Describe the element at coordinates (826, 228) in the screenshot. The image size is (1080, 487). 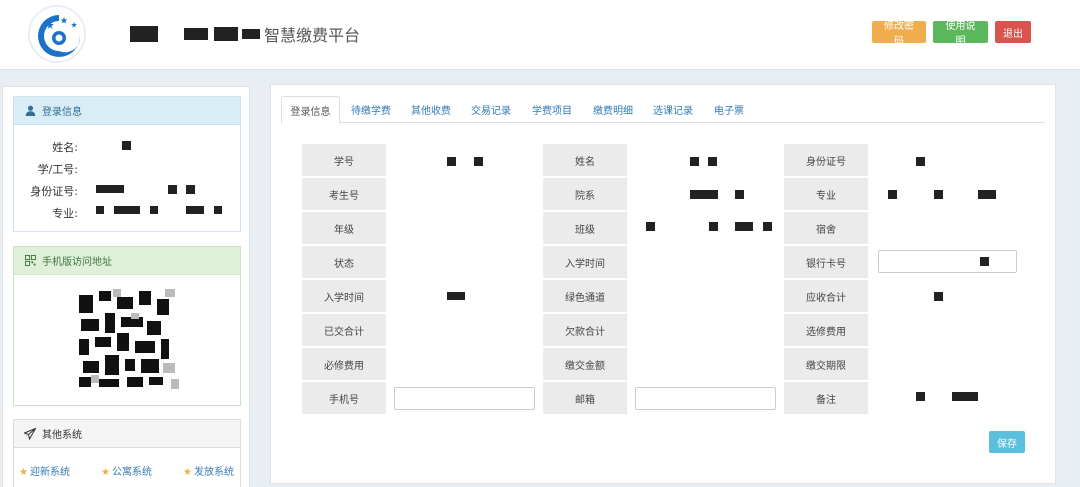
I see `grid-label: 宿舍` at that location.